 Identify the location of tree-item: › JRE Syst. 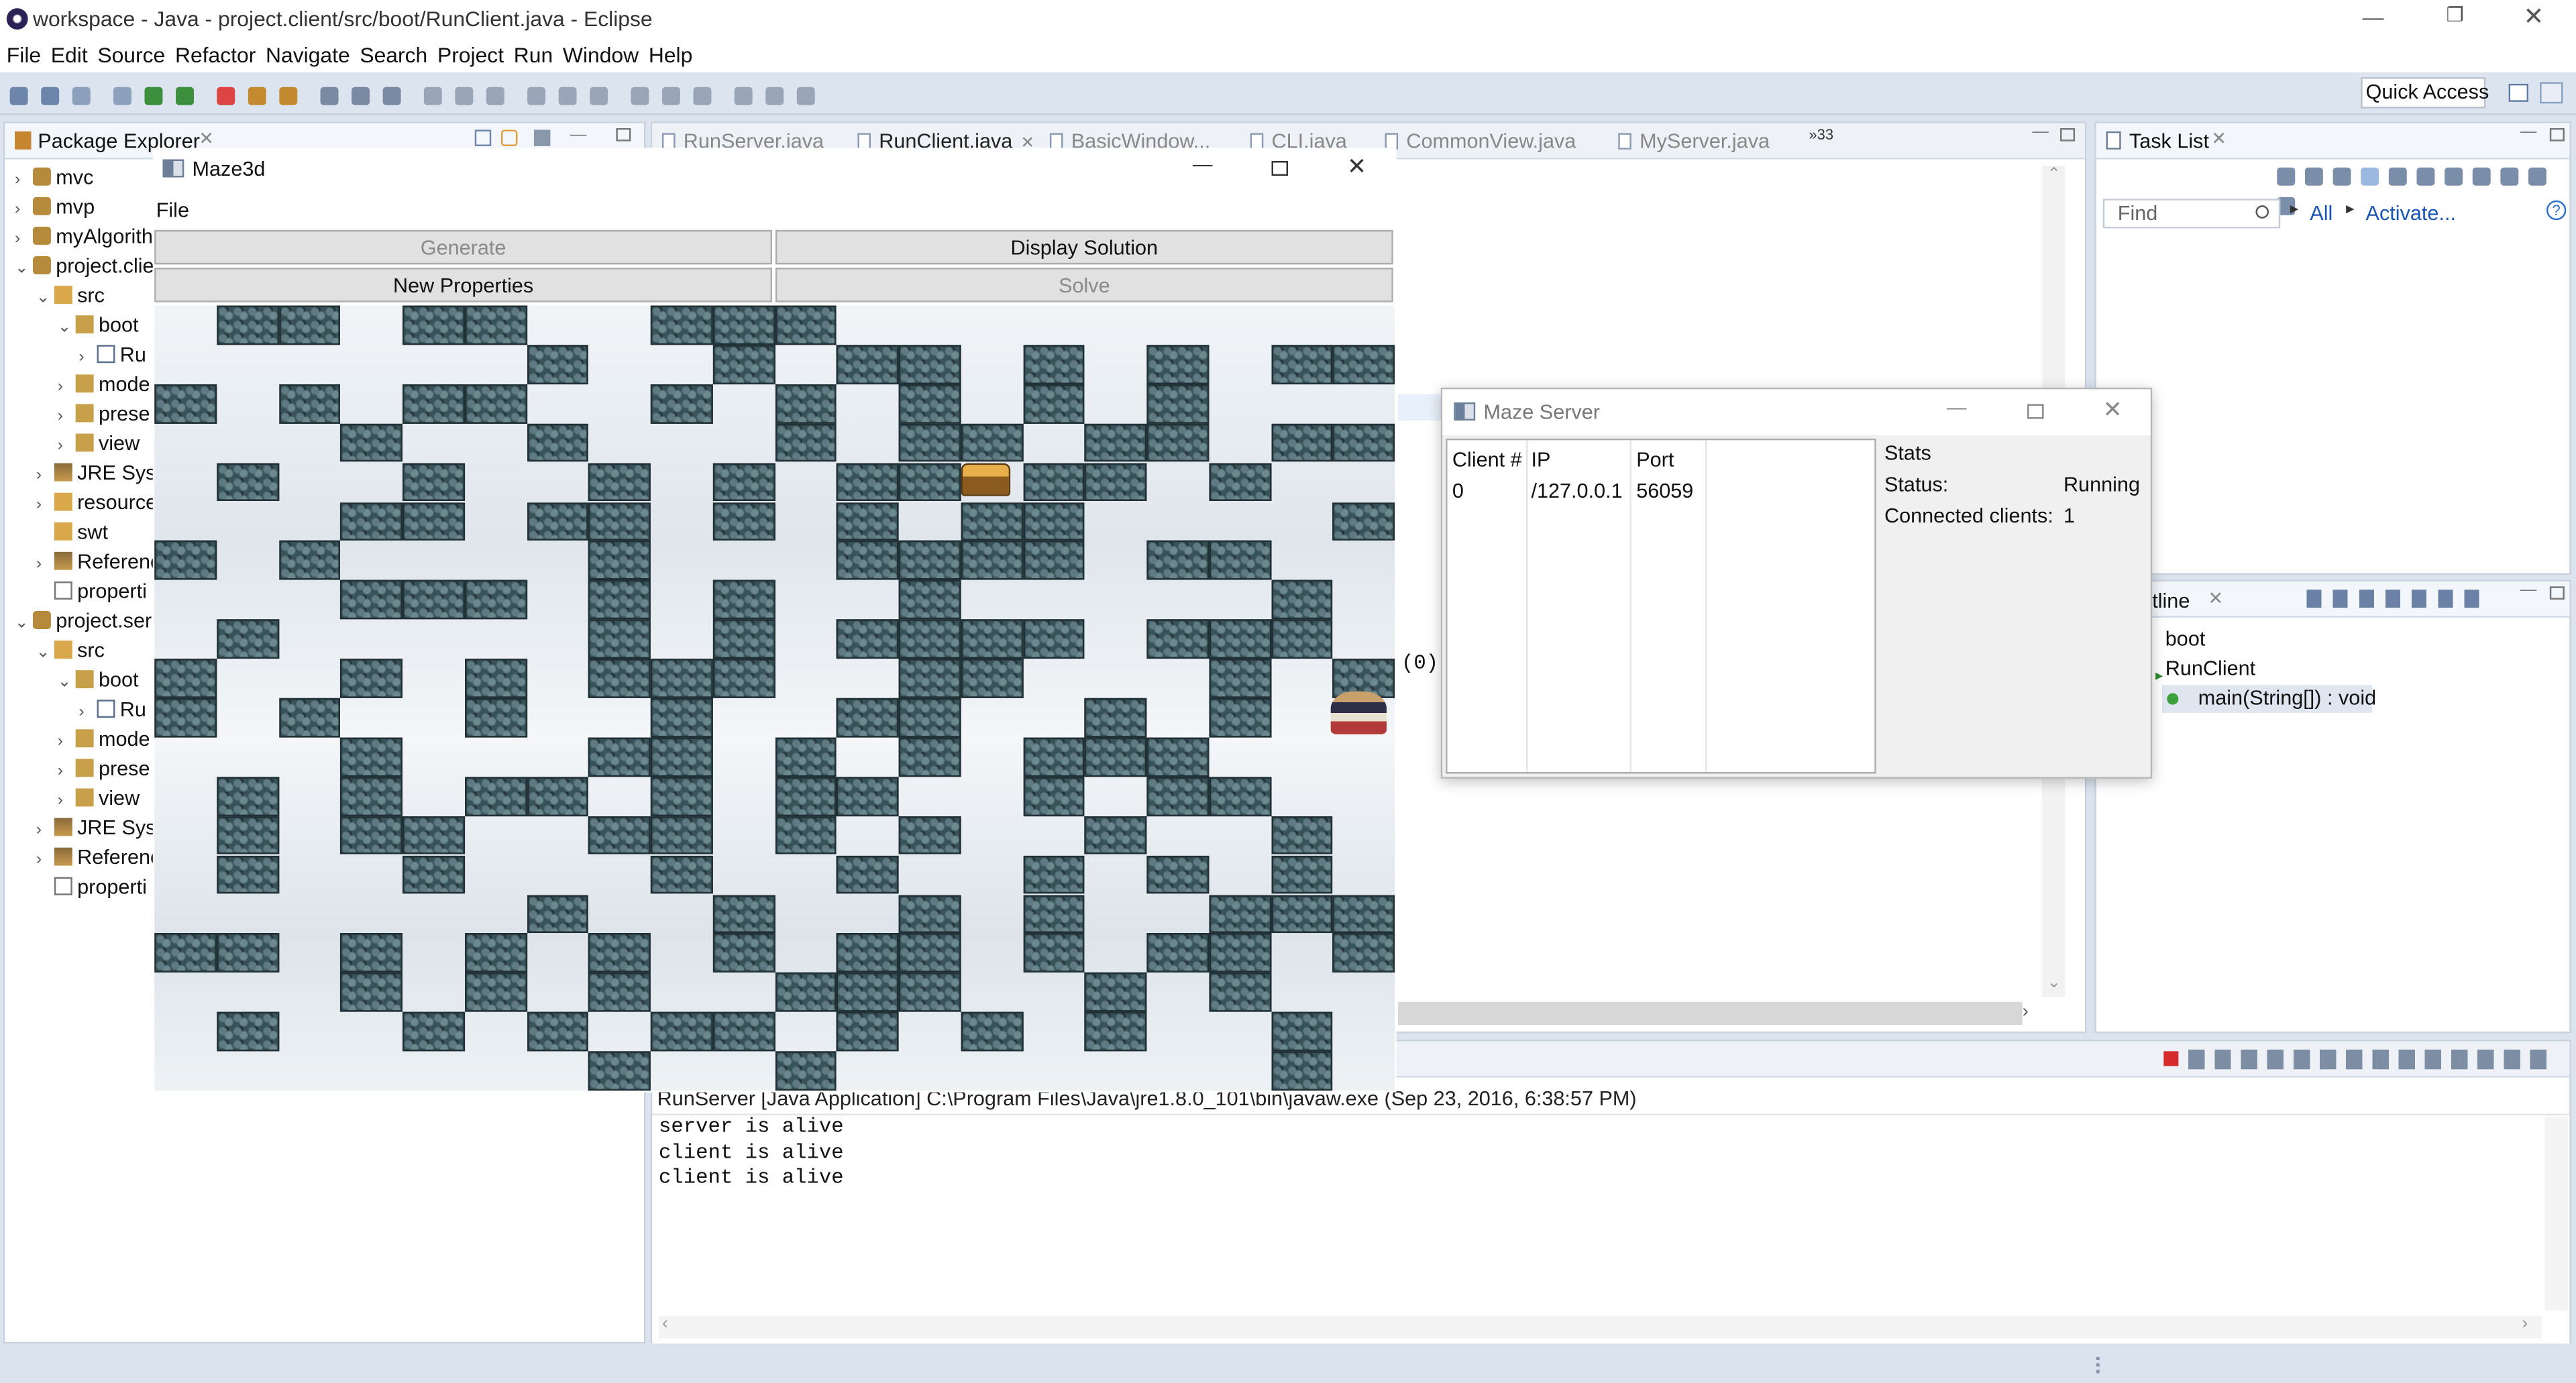
(98, 473).